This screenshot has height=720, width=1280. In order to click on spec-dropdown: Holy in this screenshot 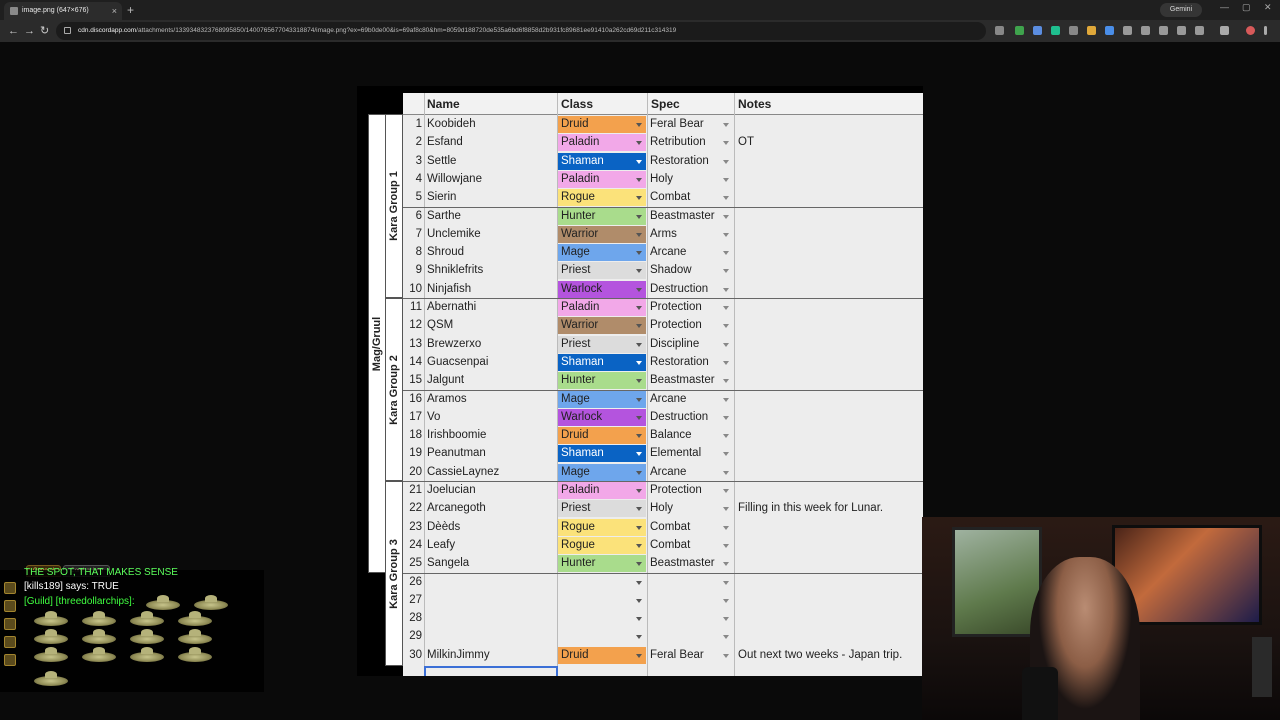, I will do `click(661, 508)`.